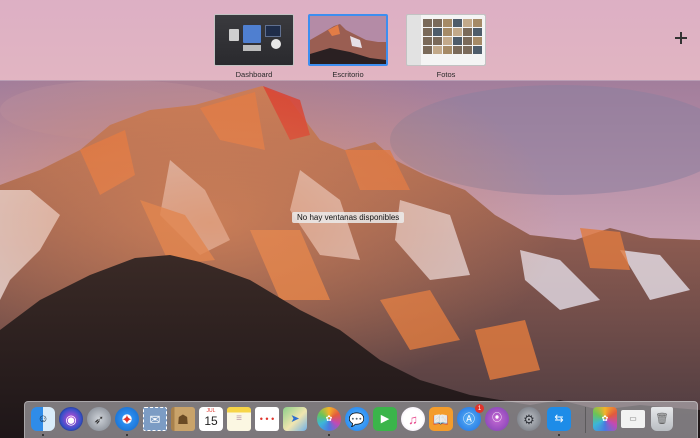 The height and width of the screenshot is (438, 700). I want to click on notes-icon: ≡, so click(239, 418).